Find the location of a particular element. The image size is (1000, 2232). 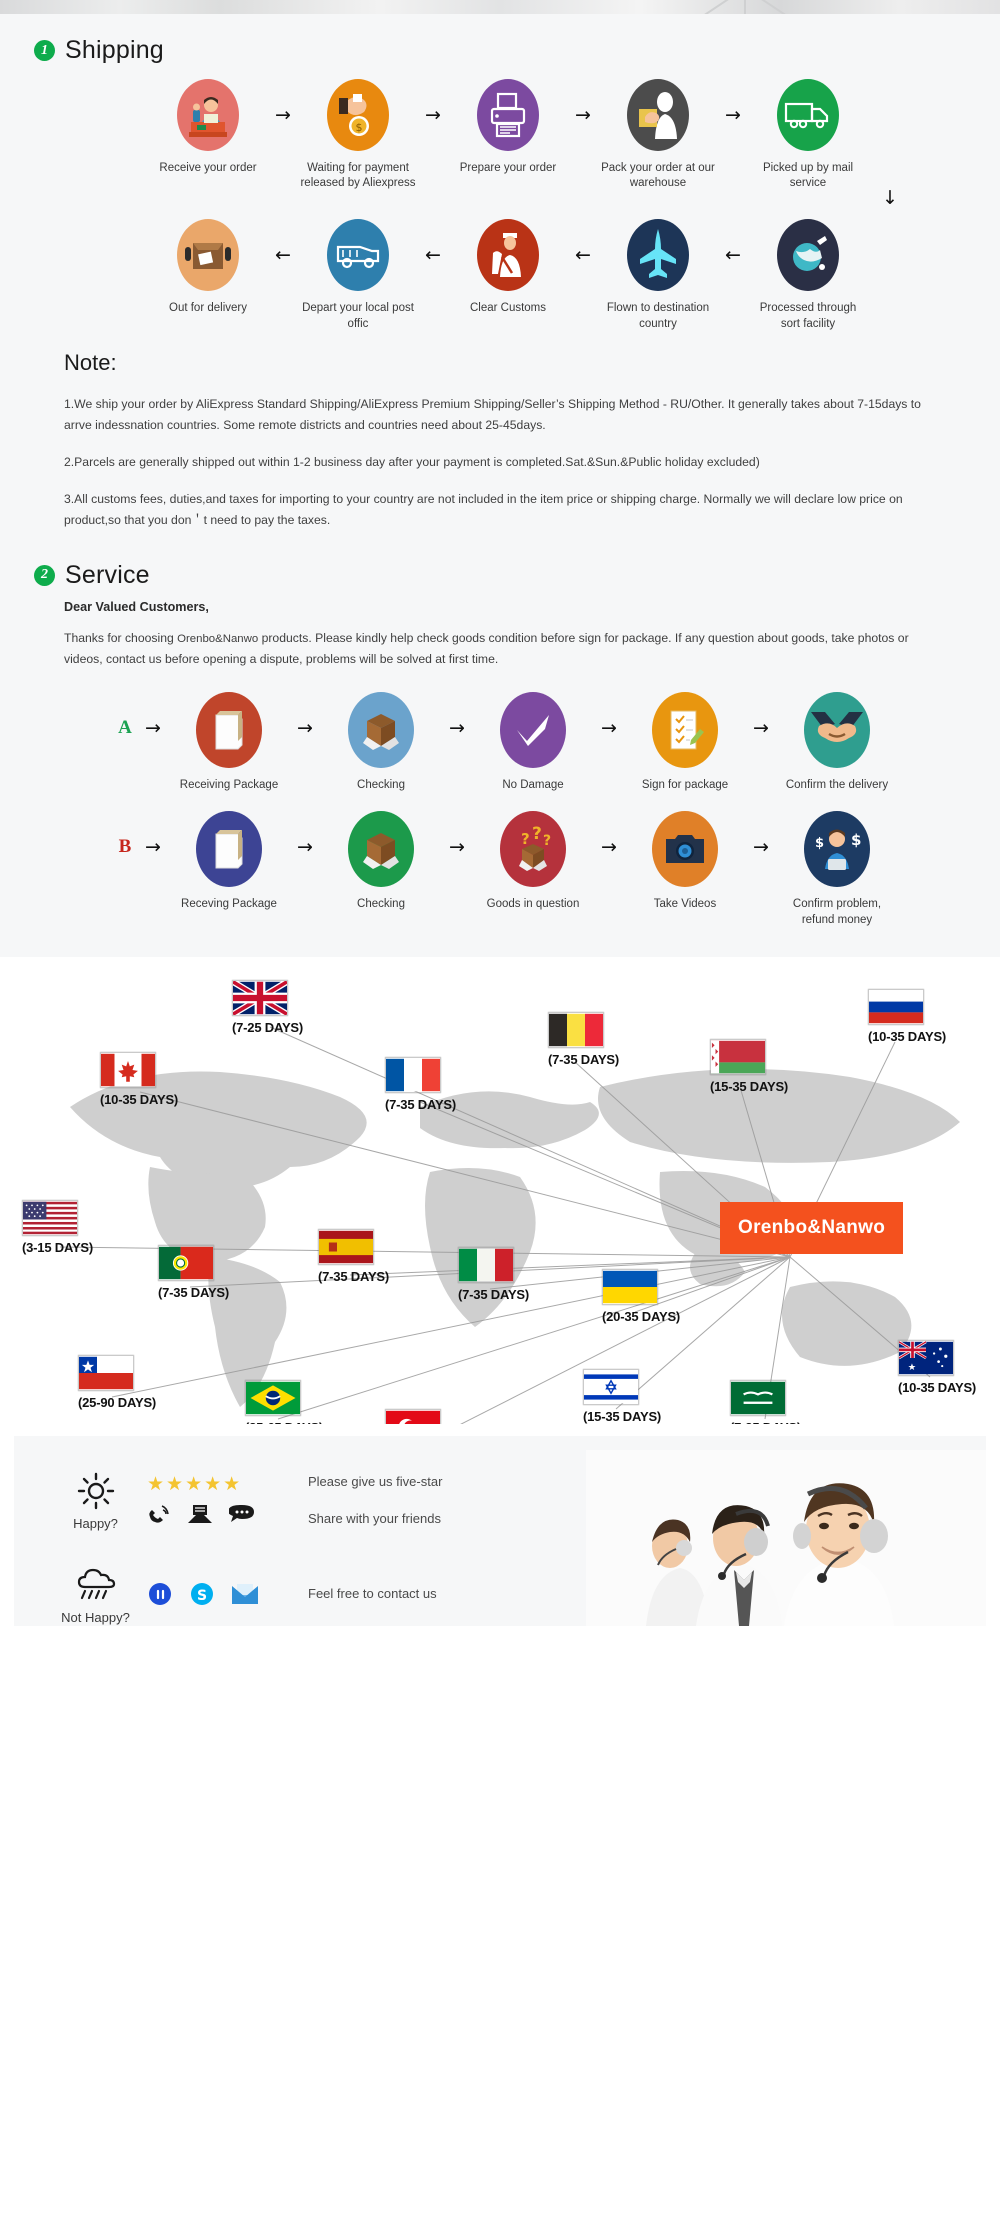

shipping-step-label: Picked up by mail service is located at coordinates (808, 176).